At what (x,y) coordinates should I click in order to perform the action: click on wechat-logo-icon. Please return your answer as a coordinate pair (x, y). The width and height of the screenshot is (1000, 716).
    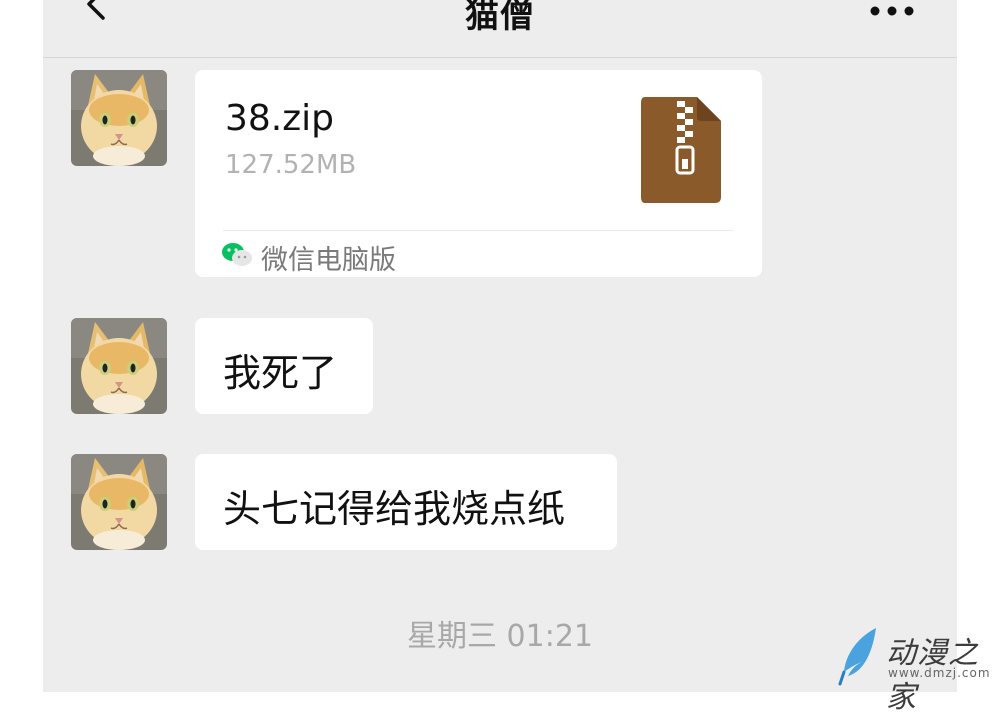
    Looking at the image, I should click on (237, 255).